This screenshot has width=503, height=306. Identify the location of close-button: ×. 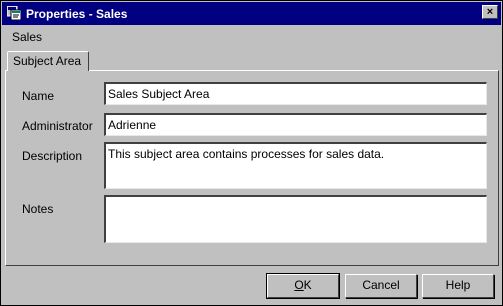
(490, 12).